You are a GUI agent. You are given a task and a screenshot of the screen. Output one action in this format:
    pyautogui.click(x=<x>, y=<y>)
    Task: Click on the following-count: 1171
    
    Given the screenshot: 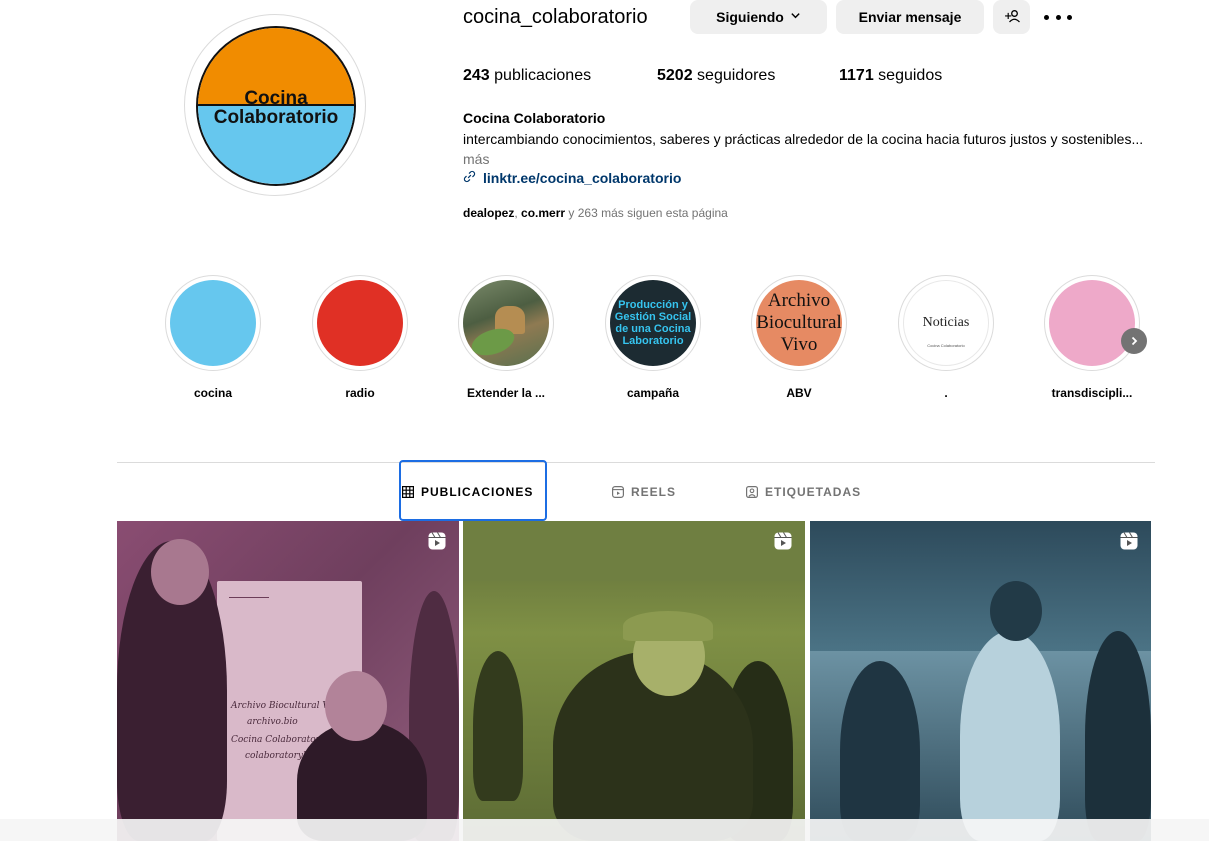 What is the action you would take?
    pyautogui.click(x=856, y=75)
    